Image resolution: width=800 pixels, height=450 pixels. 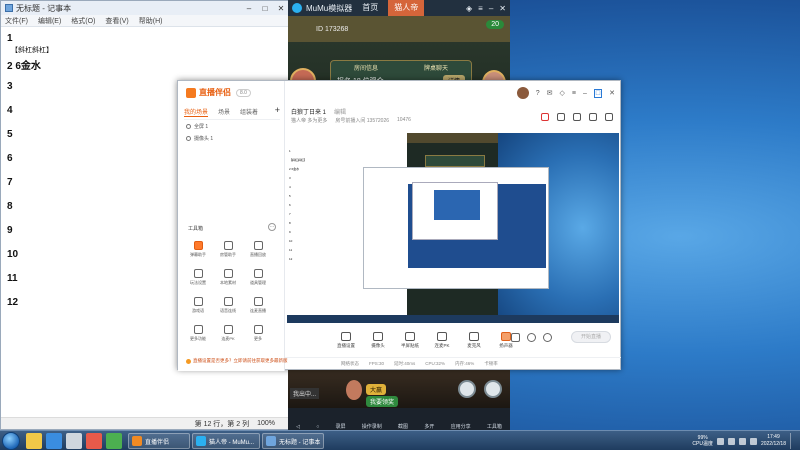 I want to click on tab-game: 猫人帝, so click(x=406, y=8).